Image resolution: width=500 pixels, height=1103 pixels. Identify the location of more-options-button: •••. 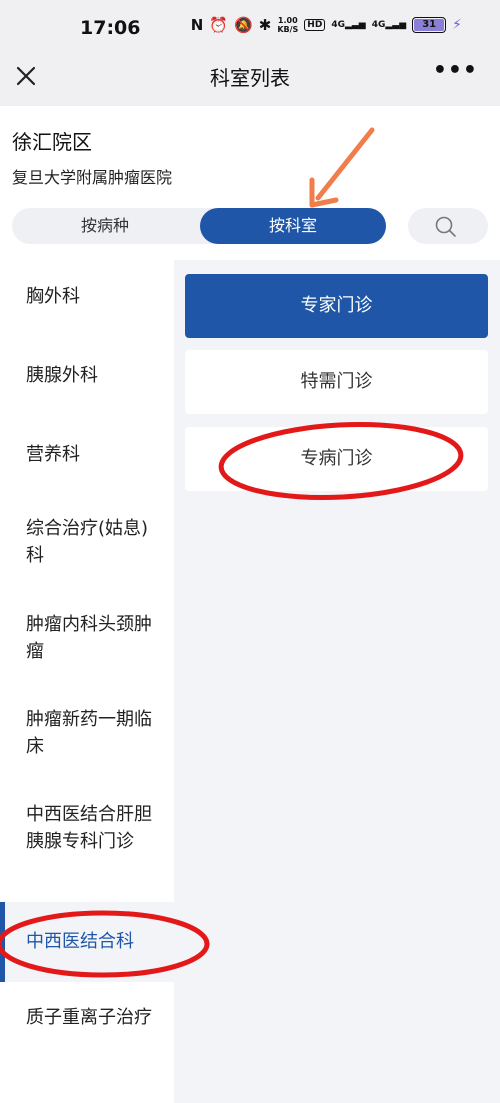
(455, 70).